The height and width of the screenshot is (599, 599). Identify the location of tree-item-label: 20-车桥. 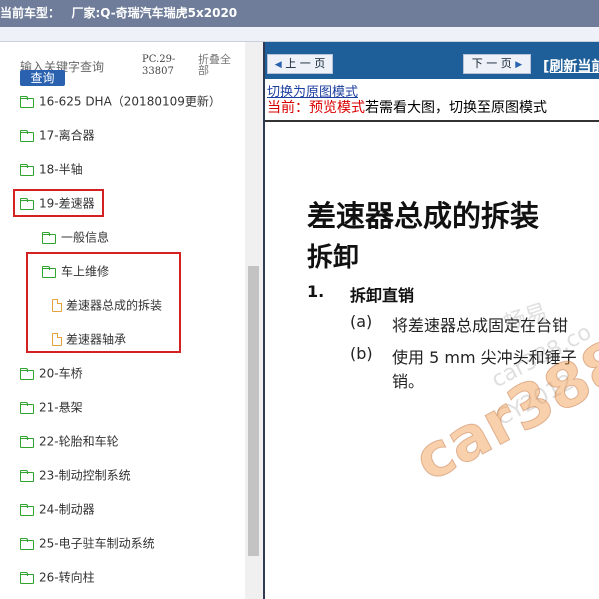
(61, 373).